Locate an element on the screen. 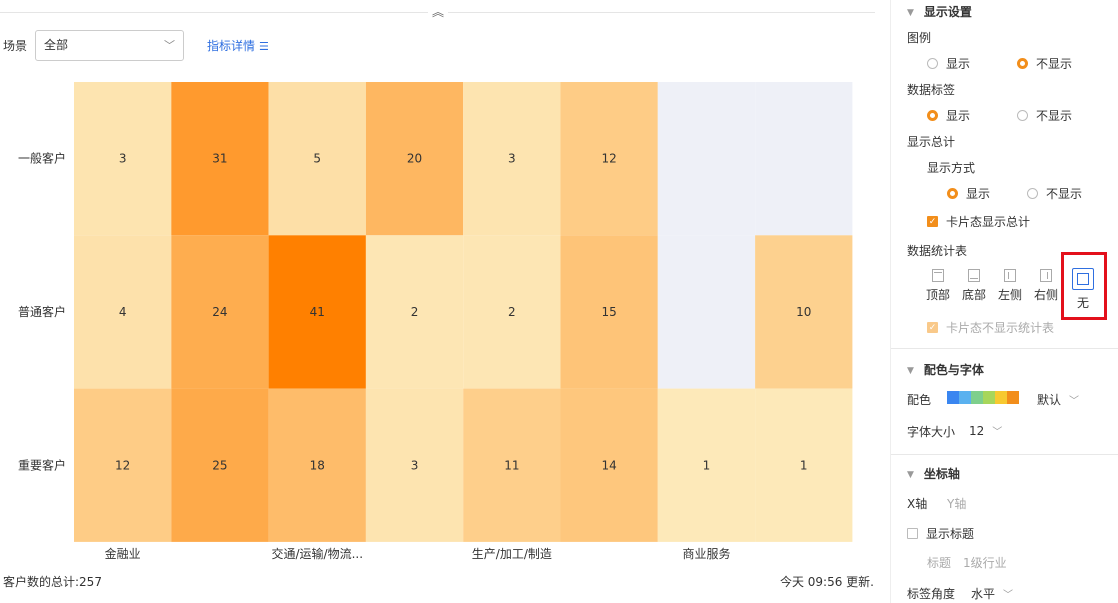  cell-value-label: 41 is located at coordinates (317, 312).